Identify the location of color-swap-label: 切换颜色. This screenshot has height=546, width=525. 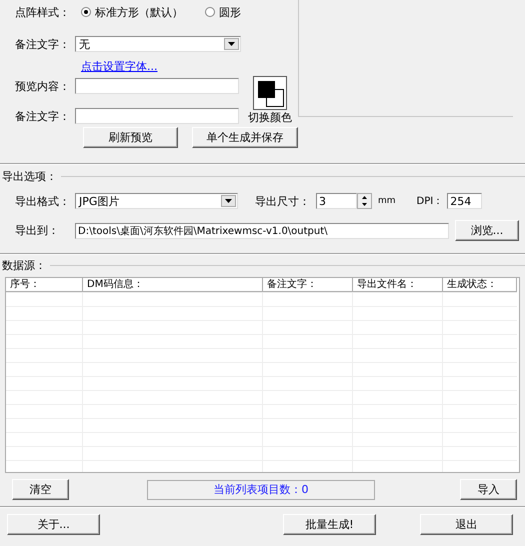
(270, 117).